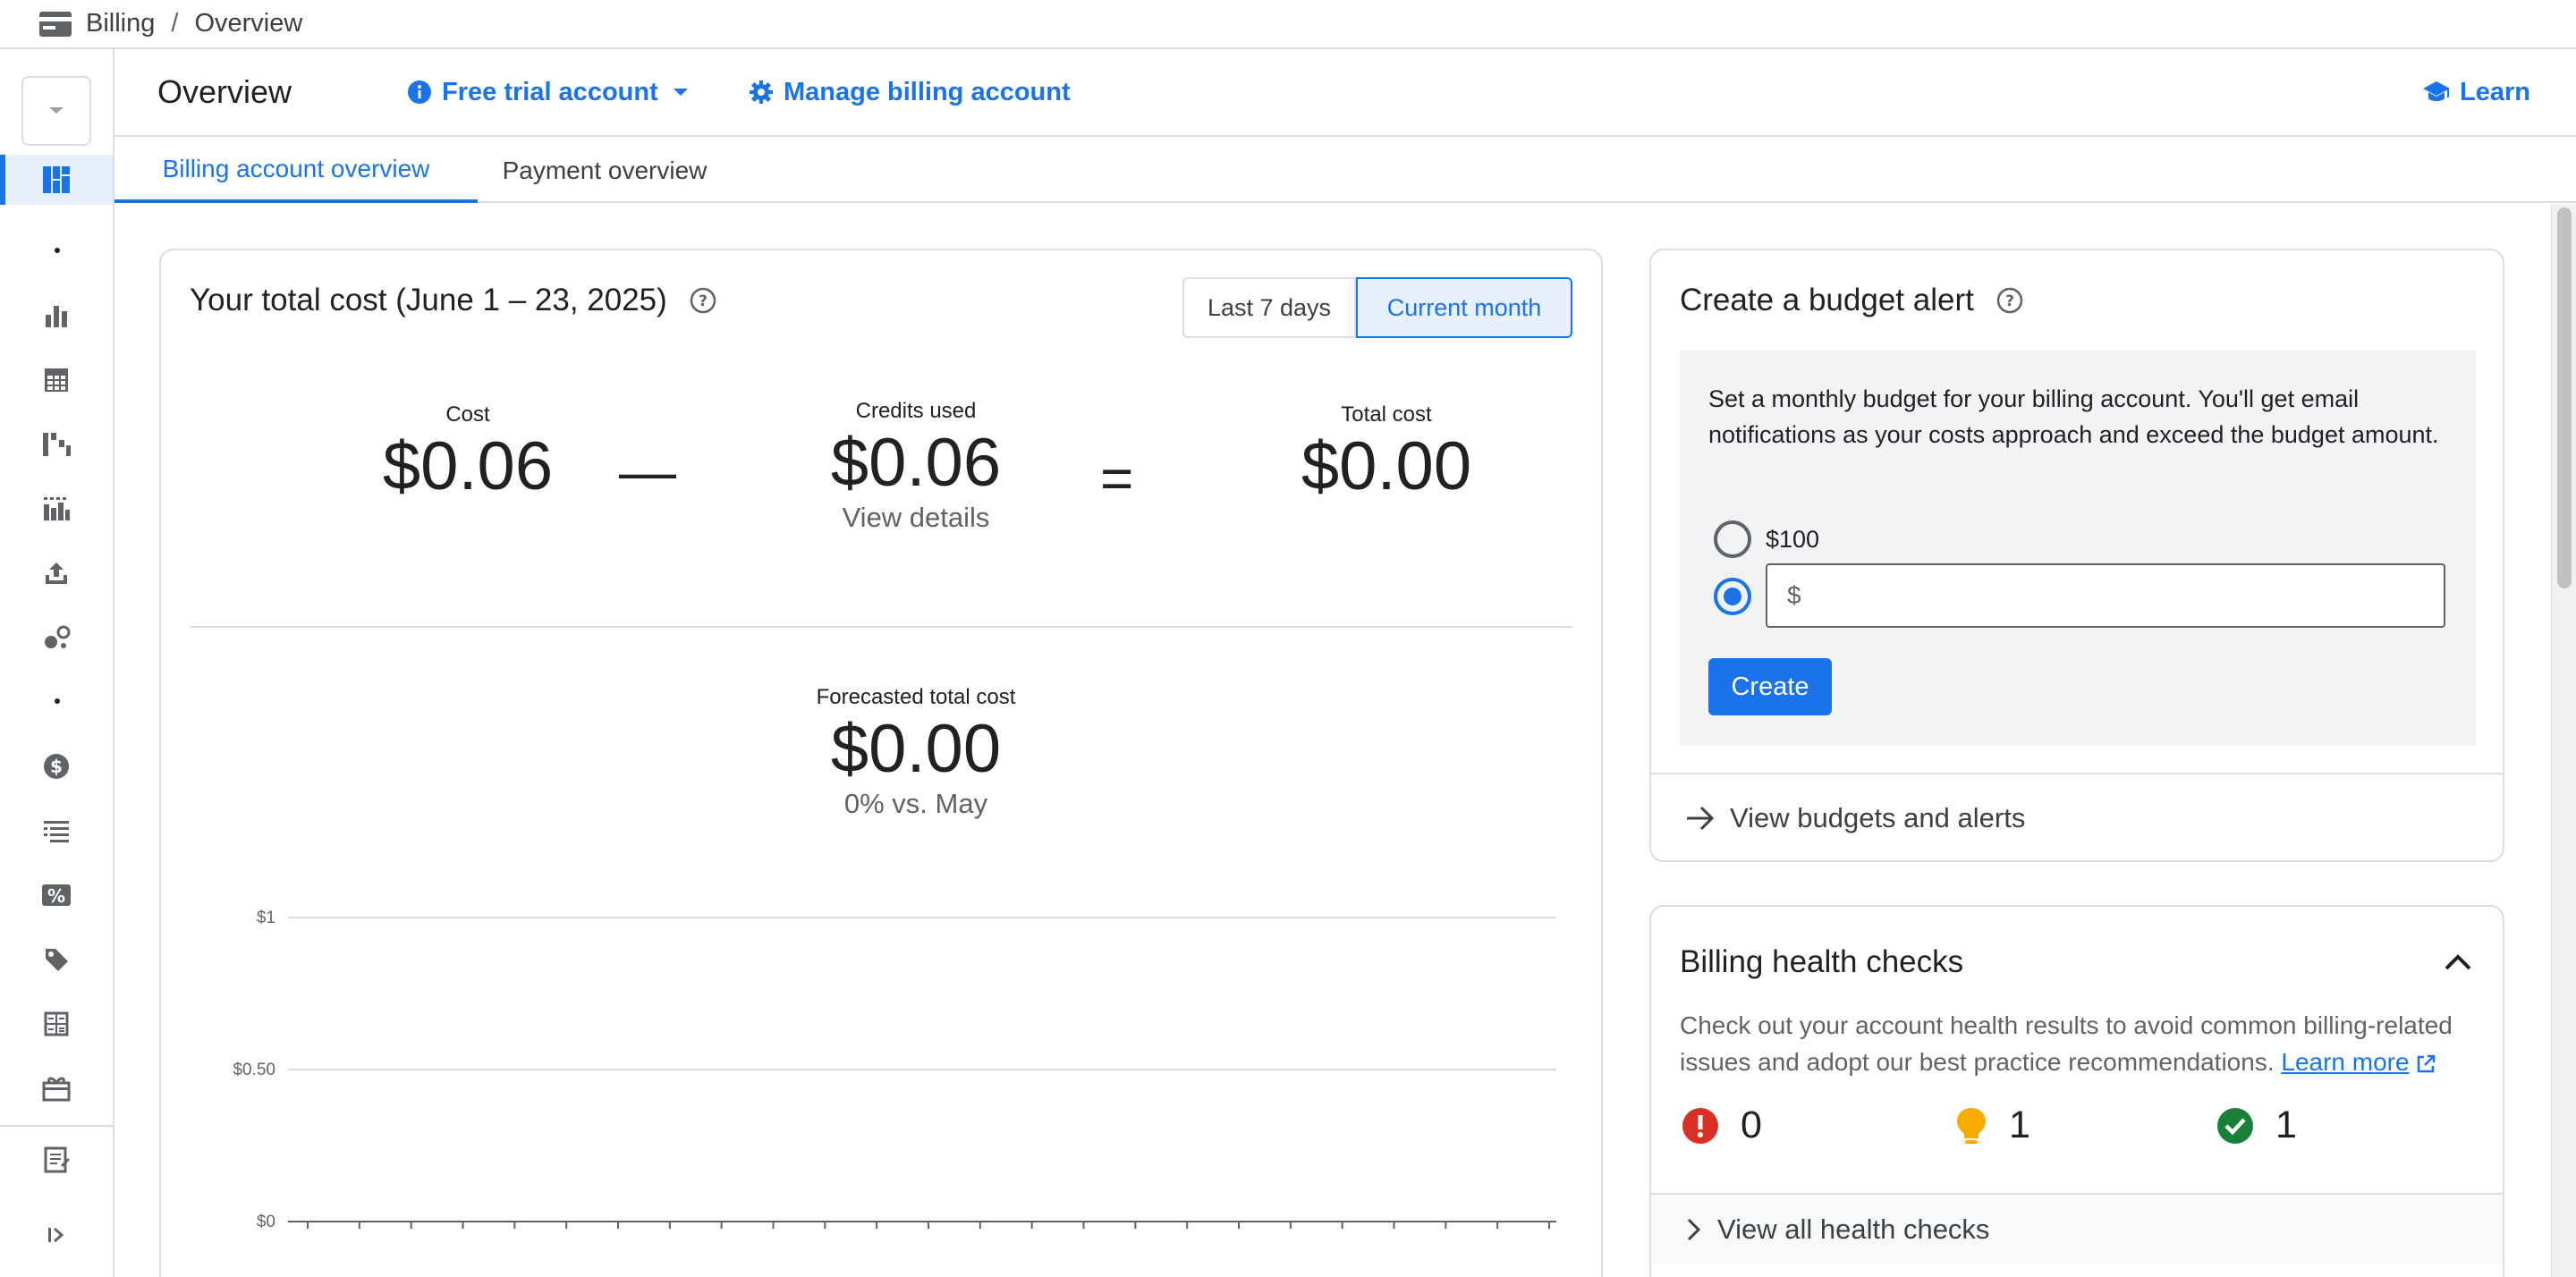 This screenshot has height=1277, width=2576. What do you see at coordinates (927, 91) in the screenshot?
I see `manage-billing-label: Manage billing account` at bounding box center [927, 91].